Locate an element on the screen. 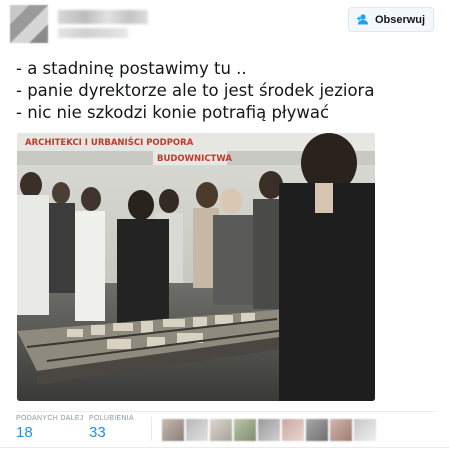 Image resolution: width=449 pixels, height=452 pixels. like-count: POLUBIENIA 33 is located at coordinates (111, 428).